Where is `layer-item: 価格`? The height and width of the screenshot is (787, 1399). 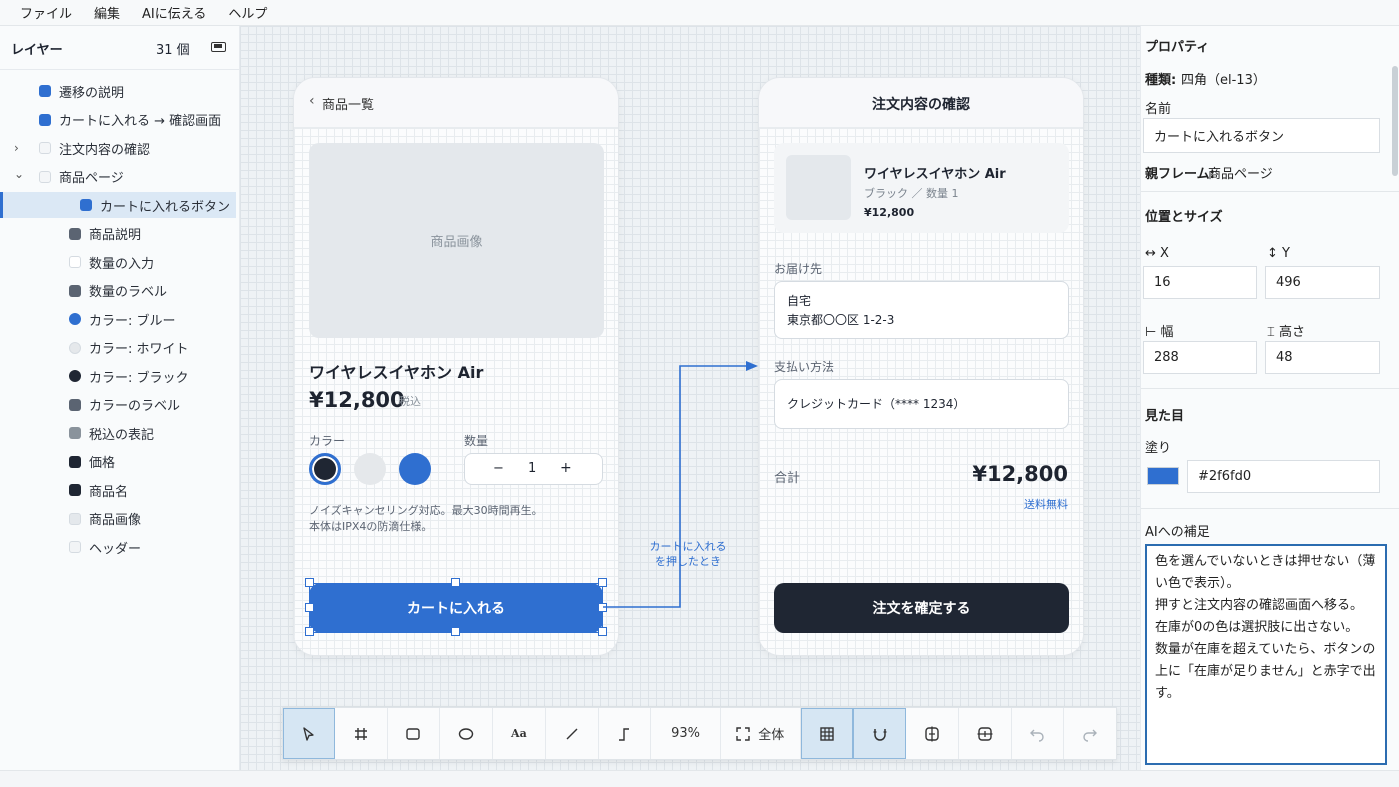 layer-item: 価格 is located at coordinates (118, 462).